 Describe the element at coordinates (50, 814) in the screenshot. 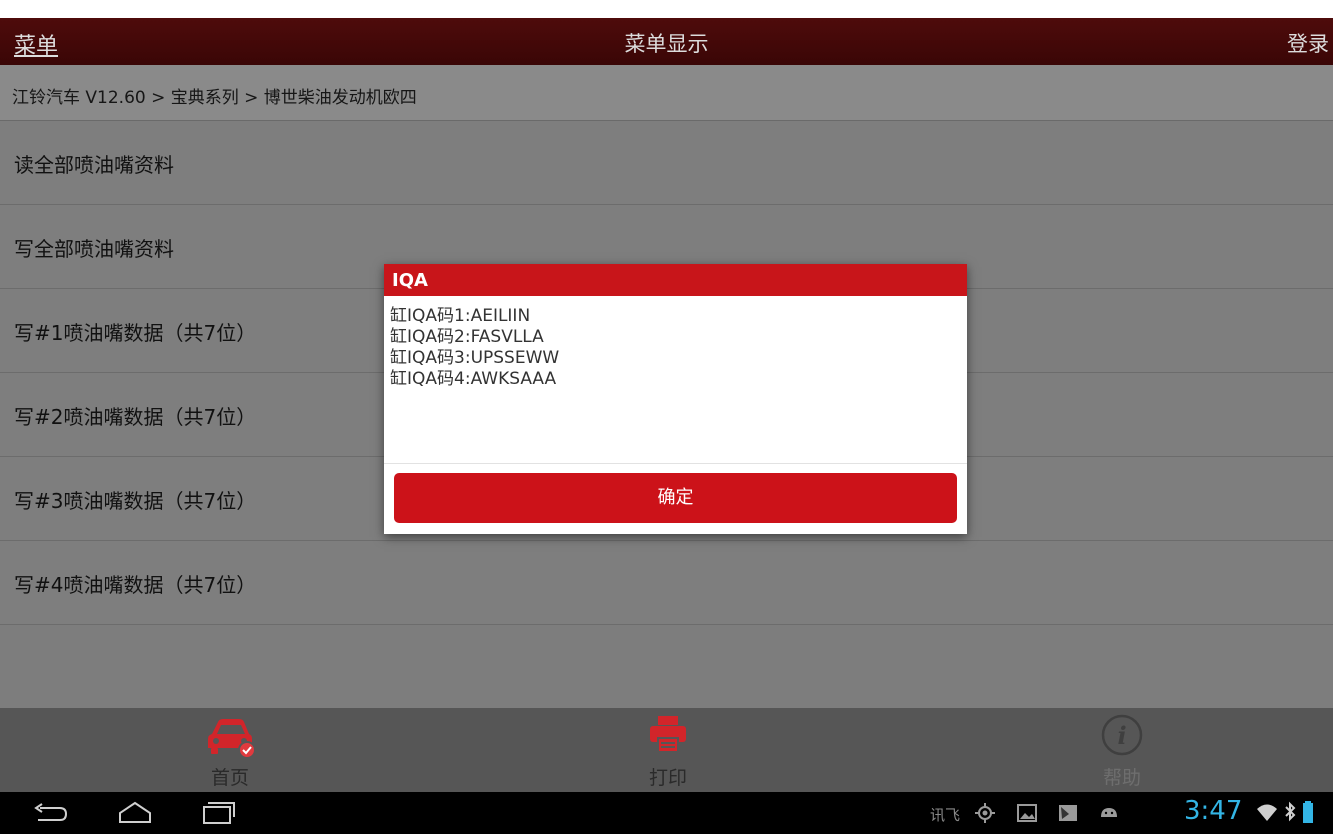

I see `back-icon` at that location.